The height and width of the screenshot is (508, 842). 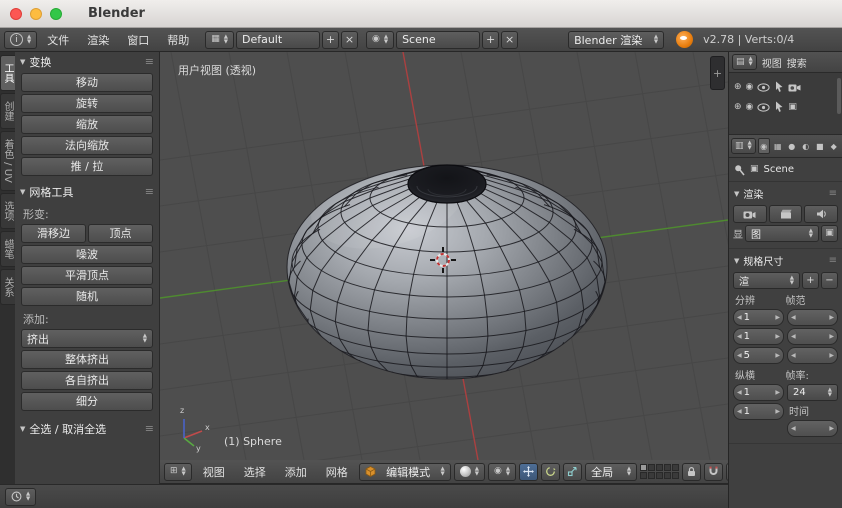 What do you see at coordinates (87, 191) in the screenshot?
I see `mesh-tools-panel-header: 网格工具` at bounding box center [87, 191].